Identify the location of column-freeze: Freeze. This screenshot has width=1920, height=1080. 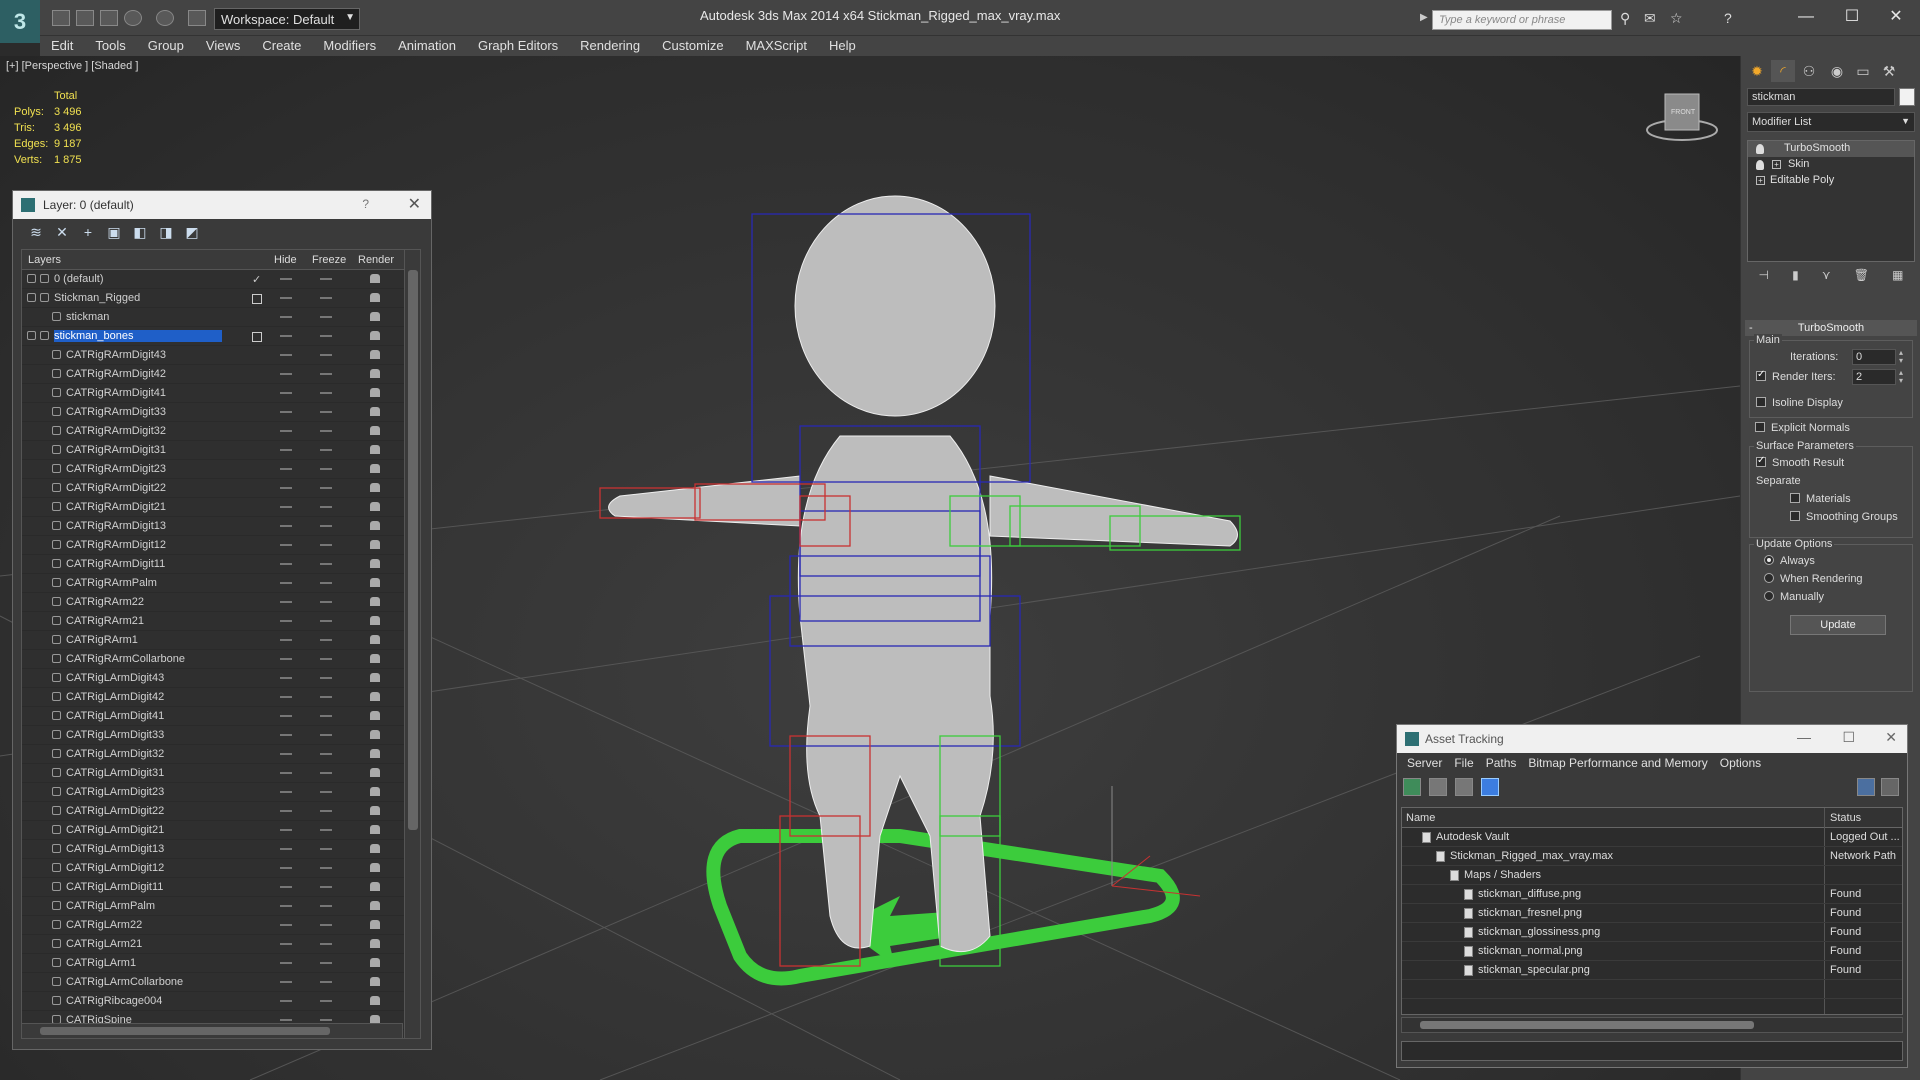
(329, 260).